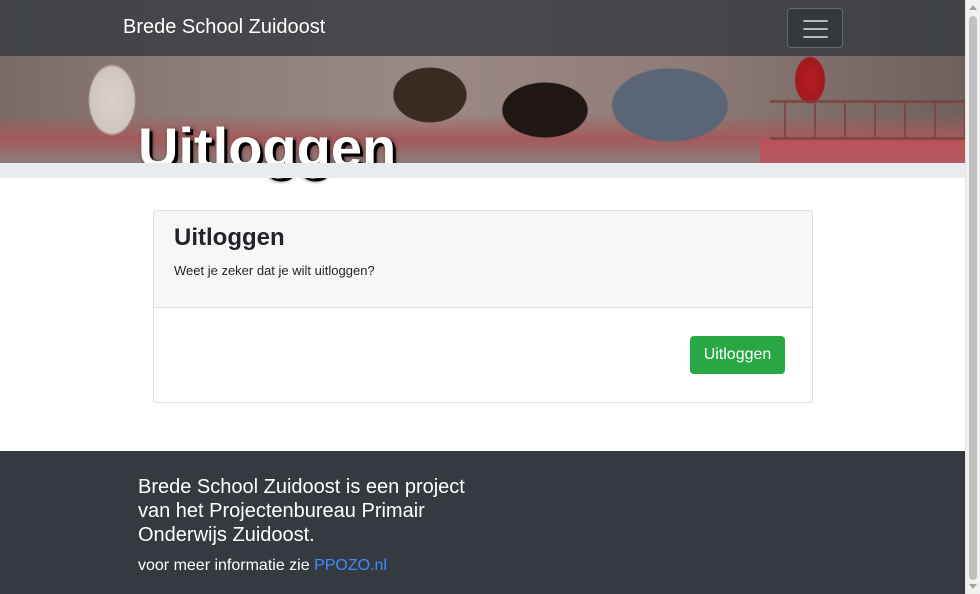 The image size is (980, 594). What do you see at coordinates (226, 565) in the screenshot?
I see `footer-more-info-prefix: voor meer informatie zie` at bounding box center [226, 565].